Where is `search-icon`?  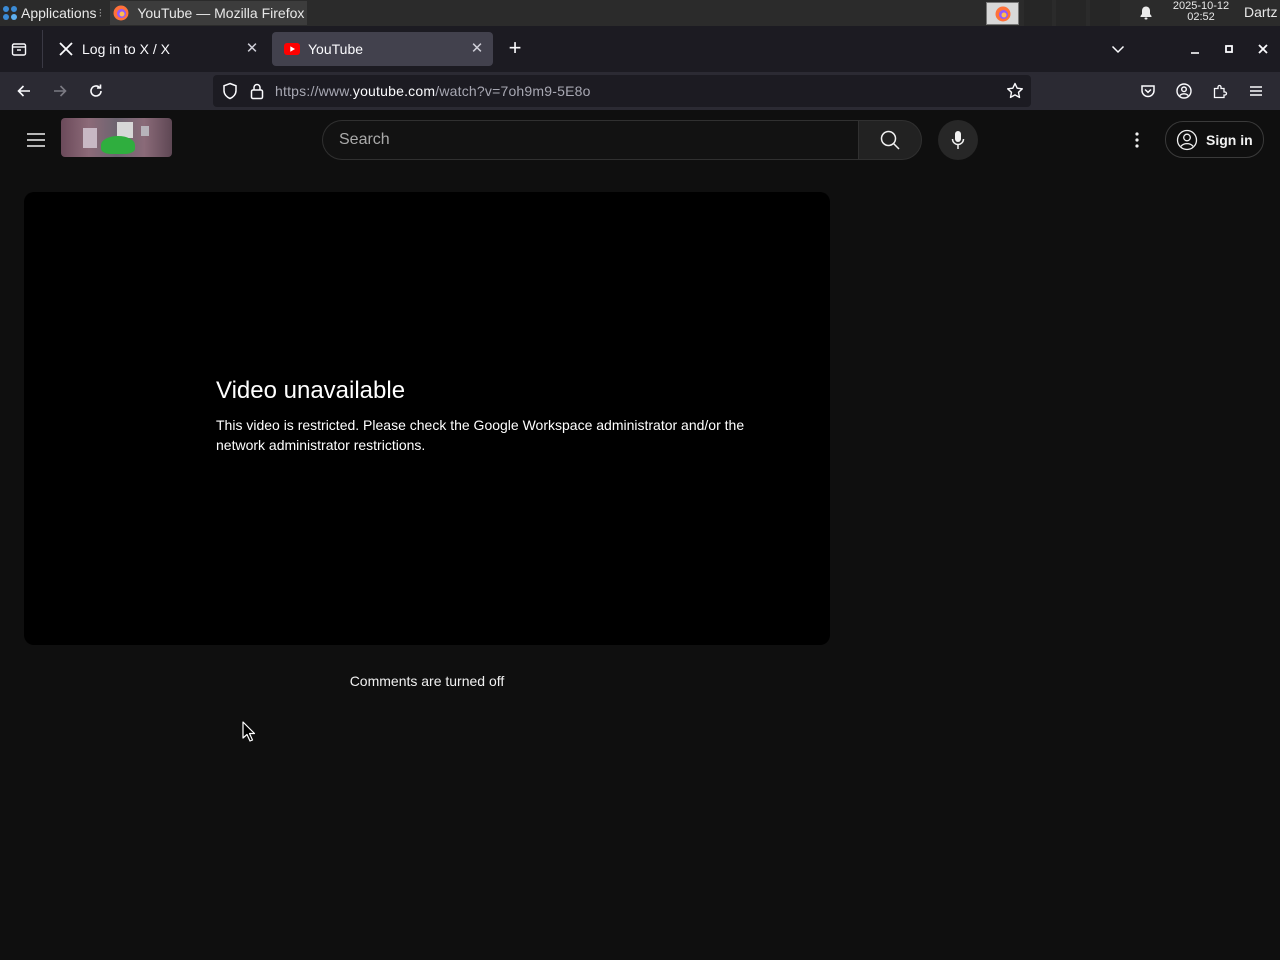
search-icon is located at coordinates (890, 140).